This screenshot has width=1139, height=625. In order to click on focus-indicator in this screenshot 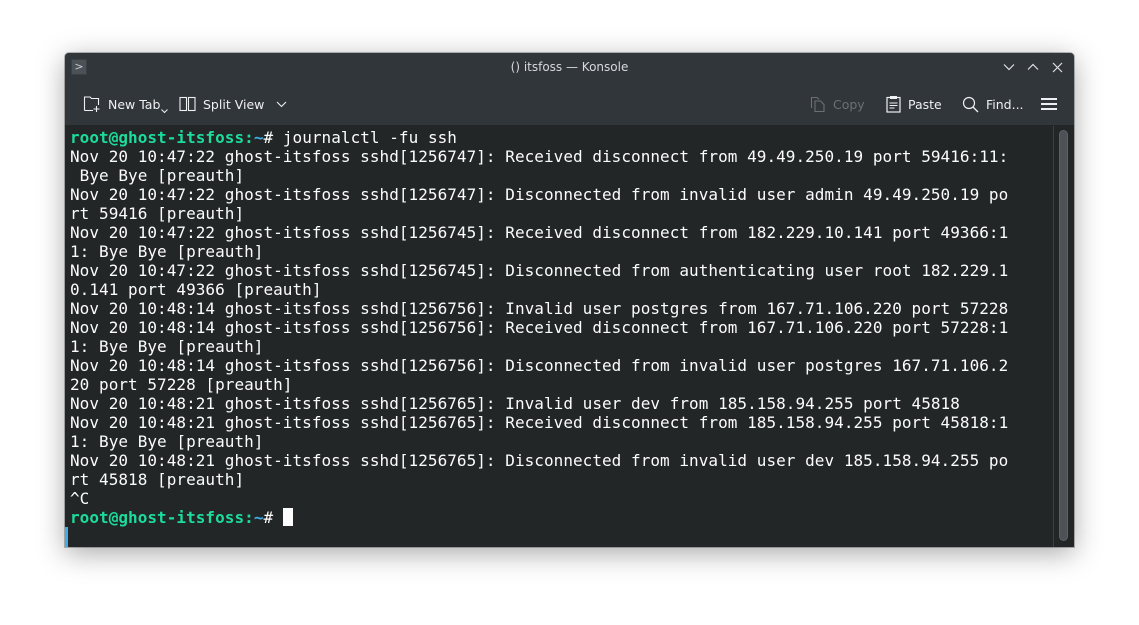, I will do `click(66, 537)`.